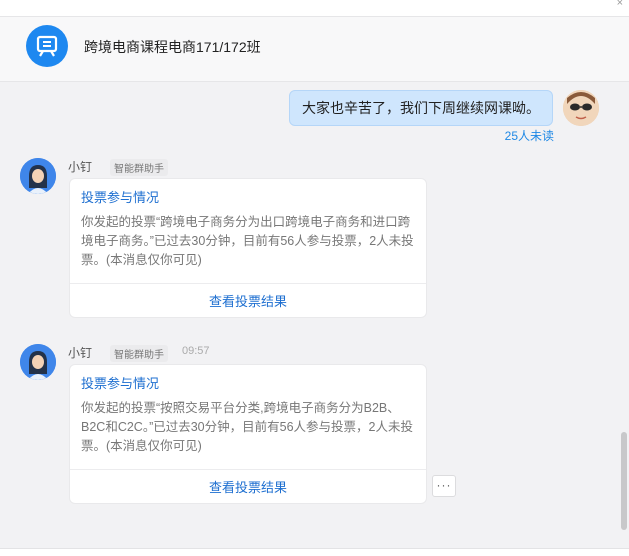 This screenshot has width=629, height=556. What do you see at coordinates (314, 8) in the screenshot?
I see `window-top-strip: ×` at bounding box center [314, 8].